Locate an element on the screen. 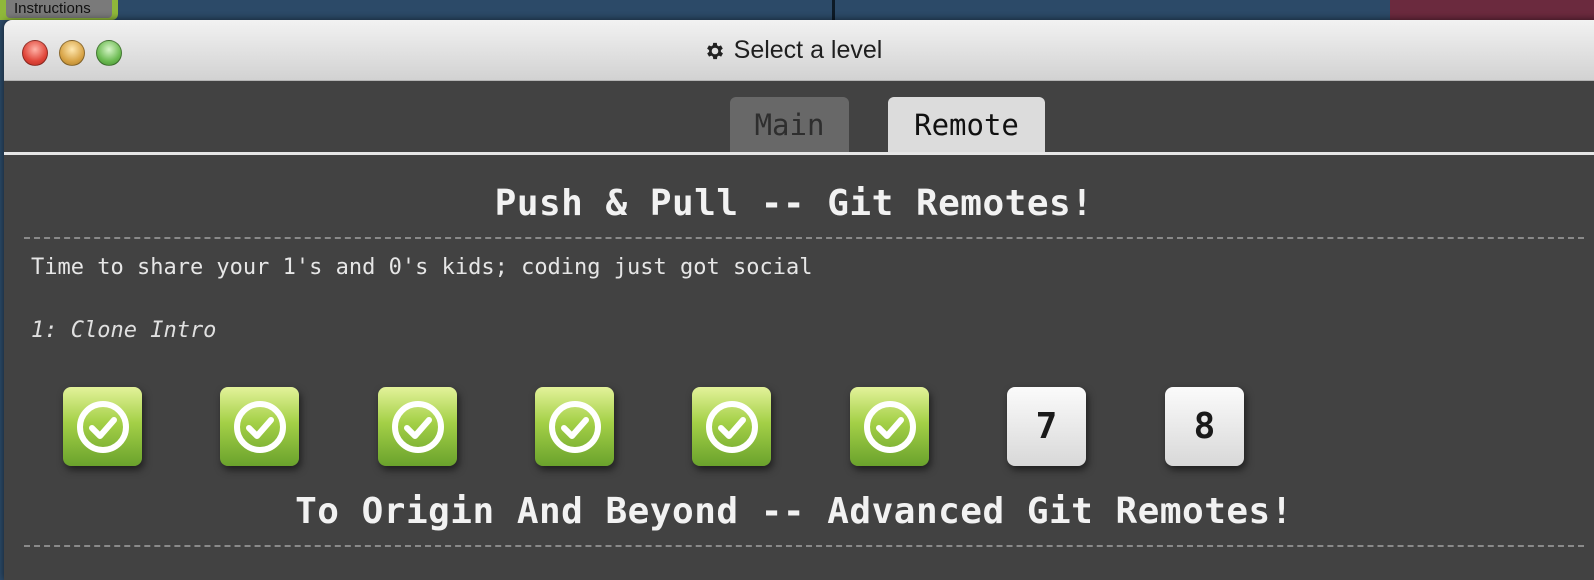  tab-remote: Remote is located at coordinates (966, 124).